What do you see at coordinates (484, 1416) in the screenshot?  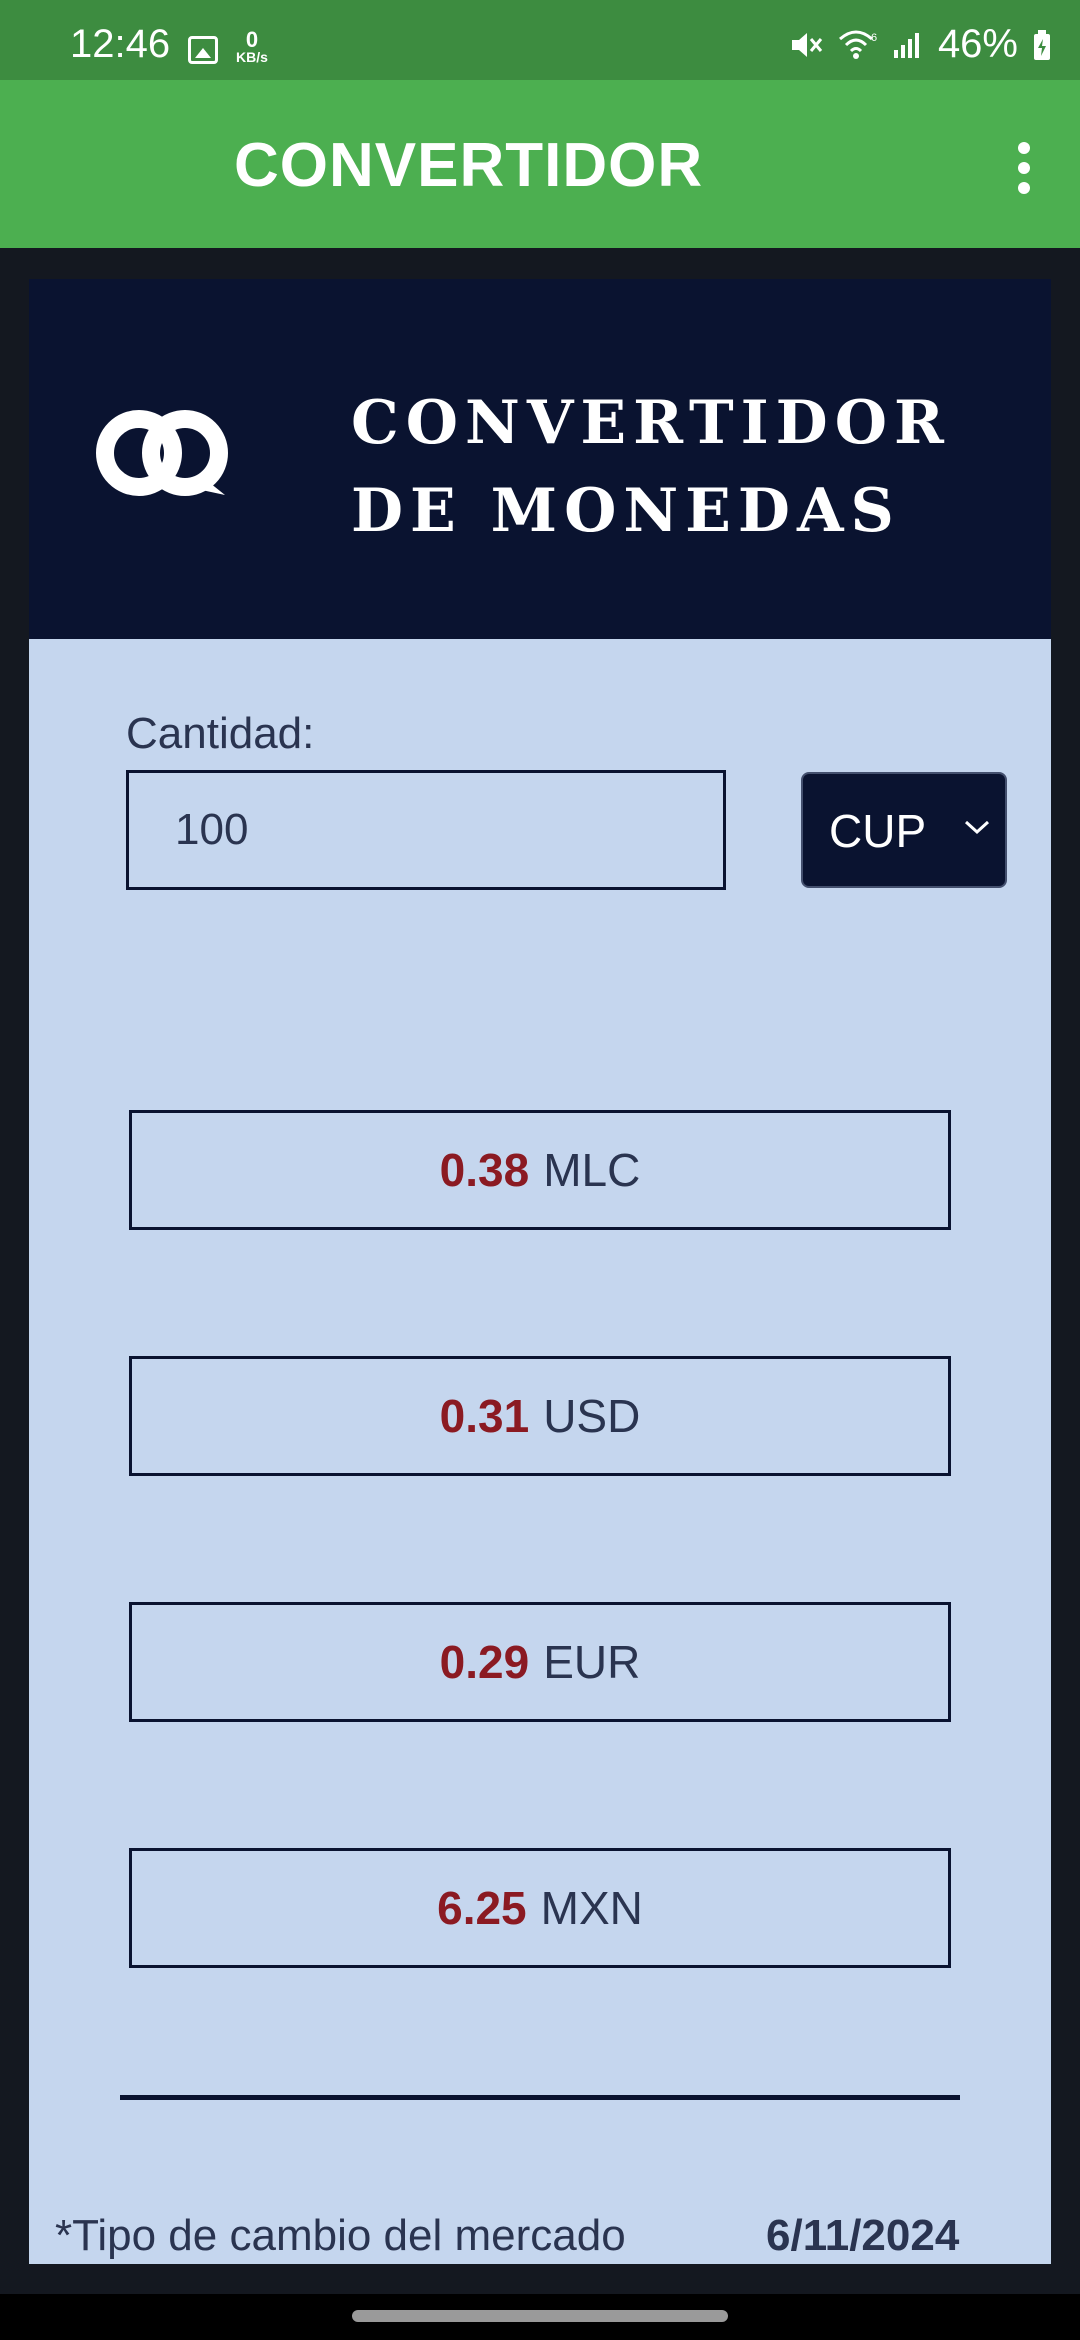 I see `result-amount: 0.31` at bounding box center [484, 1416].